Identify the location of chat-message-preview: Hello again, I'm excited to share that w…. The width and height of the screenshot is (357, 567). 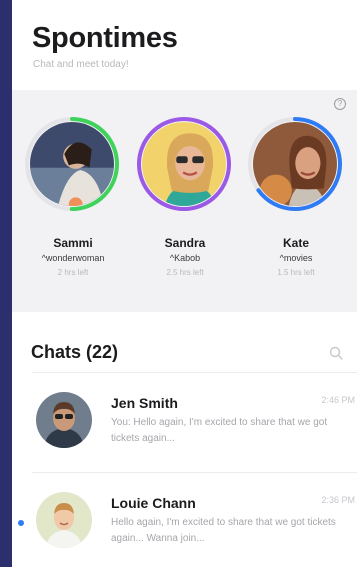
(223, 530).